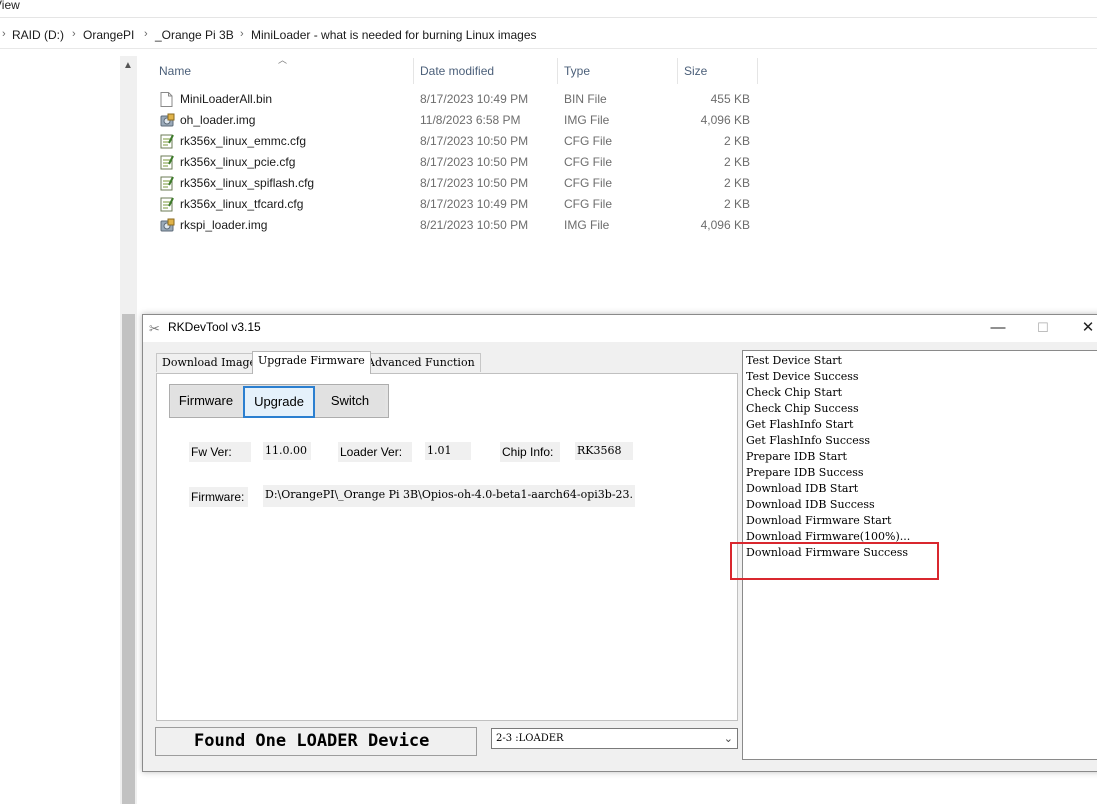 Image resolution: width=1097 pixels, height=804 pixels. I want to click on minimize-button: —, so click(998, 328).